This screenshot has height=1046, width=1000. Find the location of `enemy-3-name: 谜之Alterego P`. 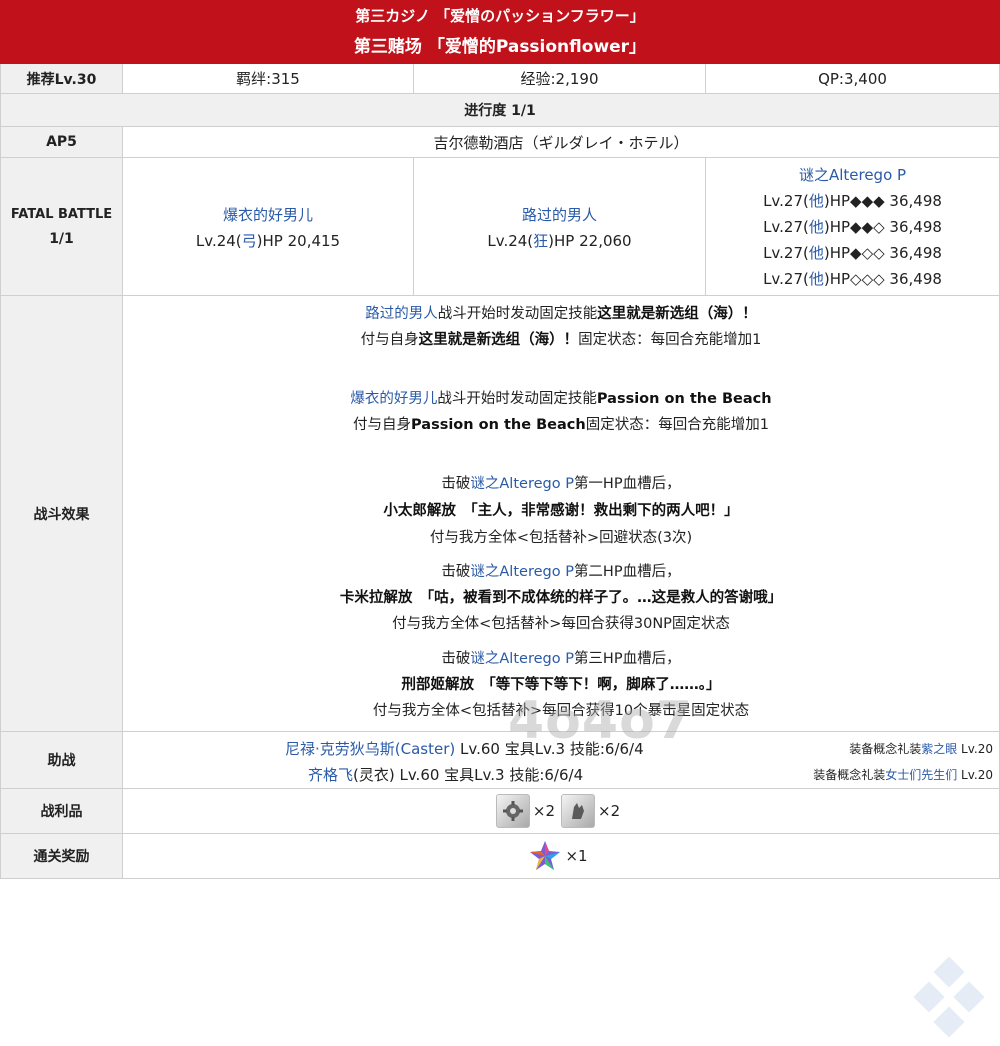

enemy-3-name: 谜之Alterego P is located at coordinates (852, 174).